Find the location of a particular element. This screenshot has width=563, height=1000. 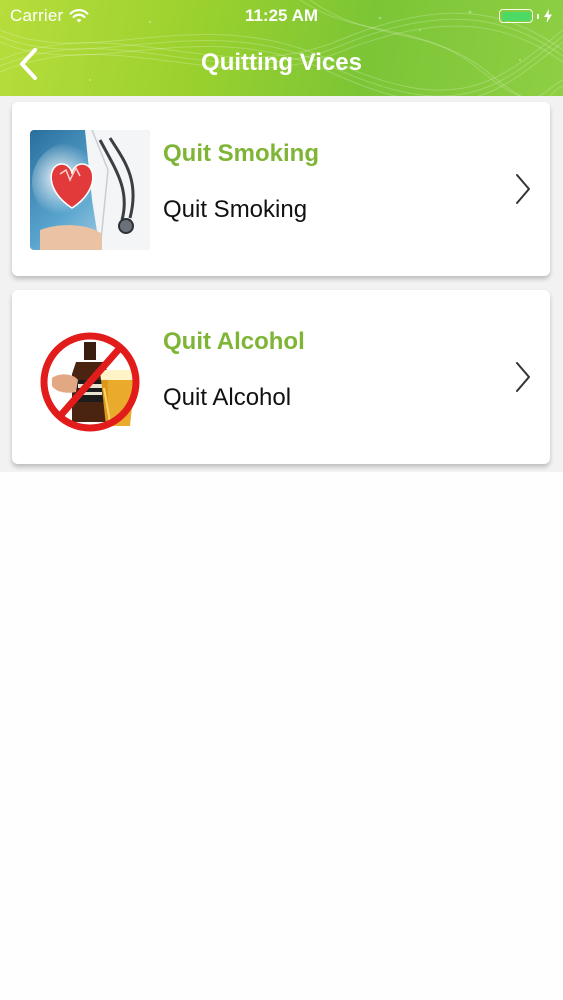

item-title: Quit Alcohol is located at coordinates (234, 341).